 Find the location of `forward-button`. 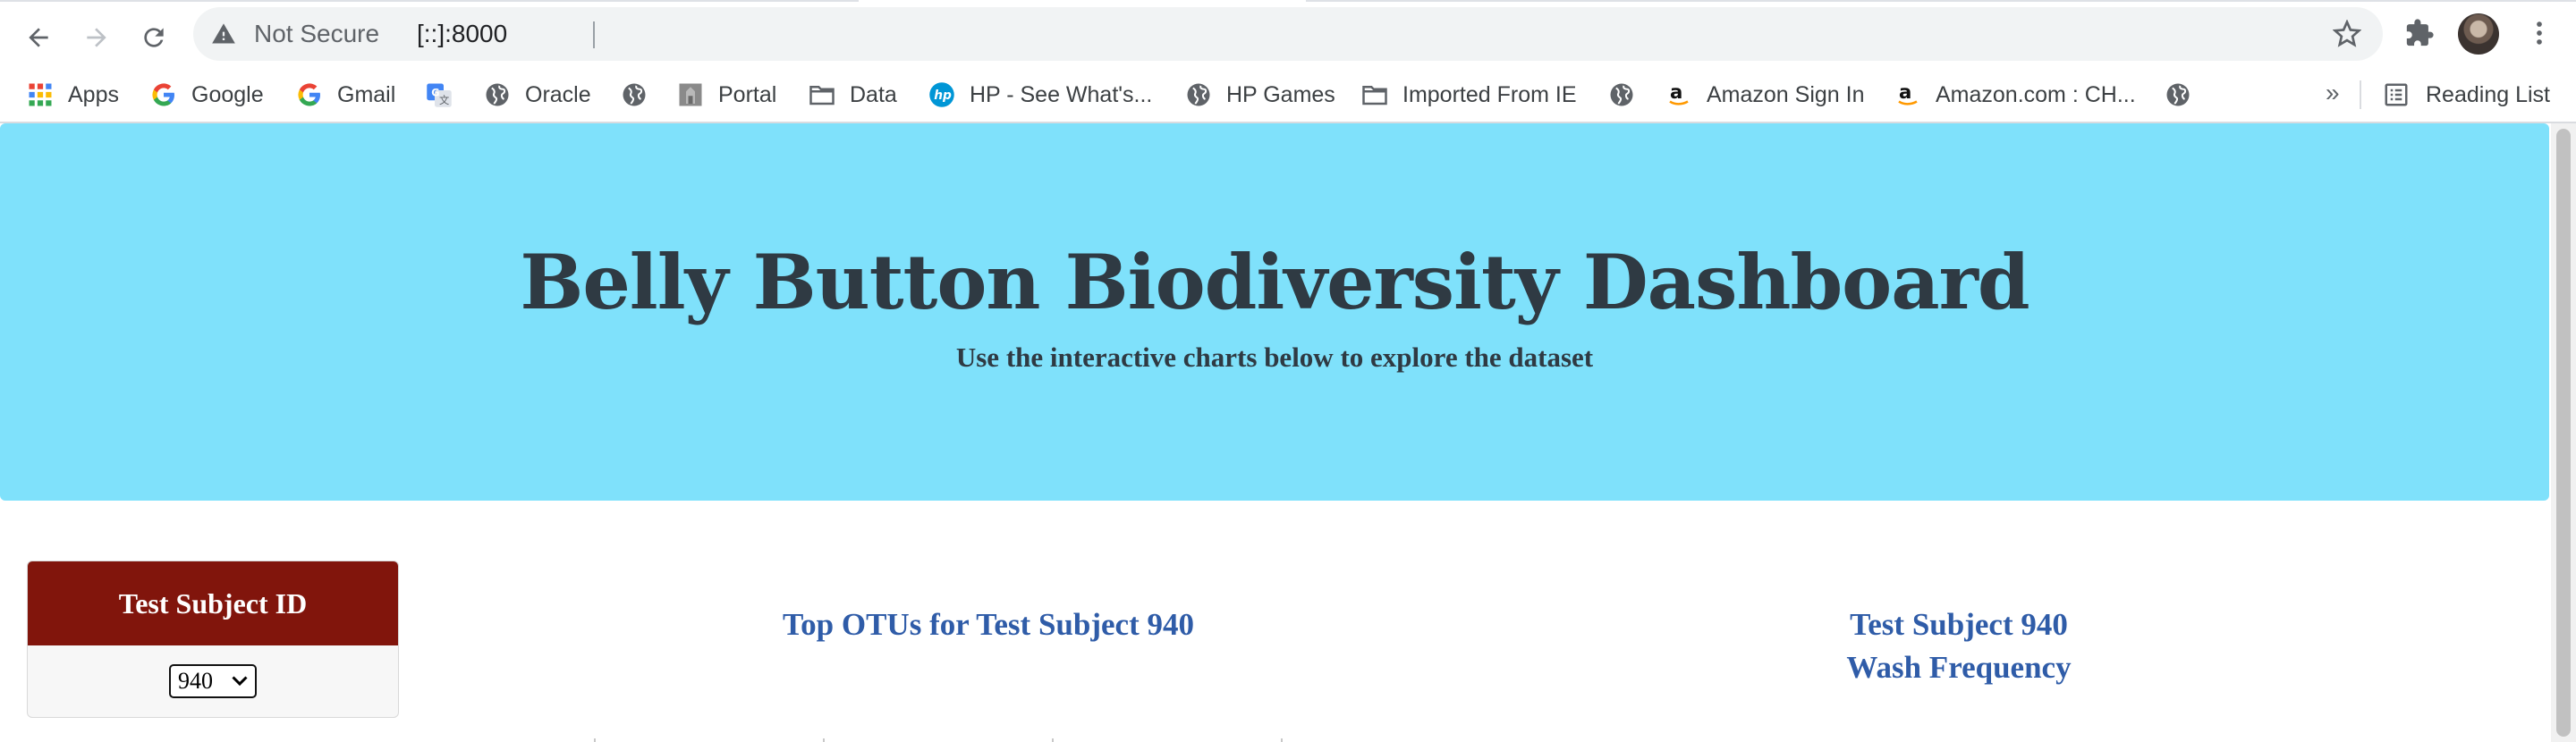

forward-button is located at coordinates (97, 38).